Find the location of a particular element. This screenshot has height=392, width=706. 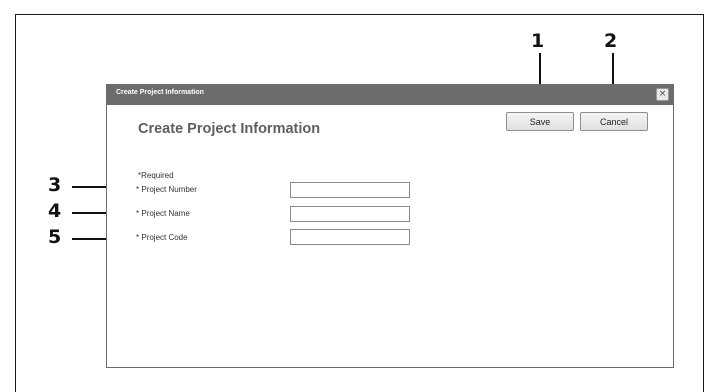

project-name-input is located at coordinates (350, 214).